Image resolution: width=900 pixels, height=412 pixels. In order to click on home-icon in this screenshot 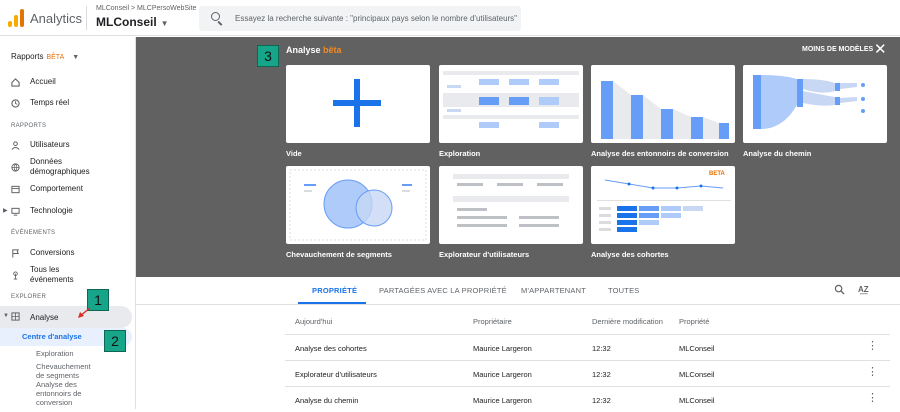, I will do `click(15, 82)`.